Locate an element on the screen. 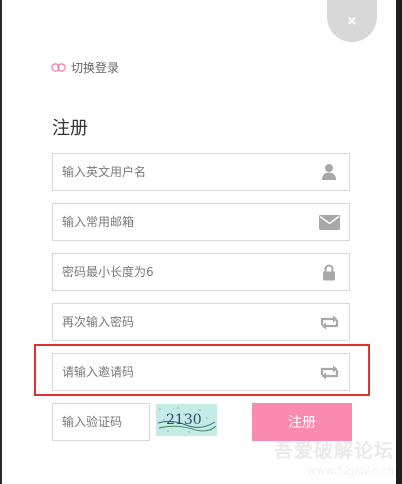 The height and width of the screenshot is (484, 402). captcha-field is located at coordinates (101, 422).